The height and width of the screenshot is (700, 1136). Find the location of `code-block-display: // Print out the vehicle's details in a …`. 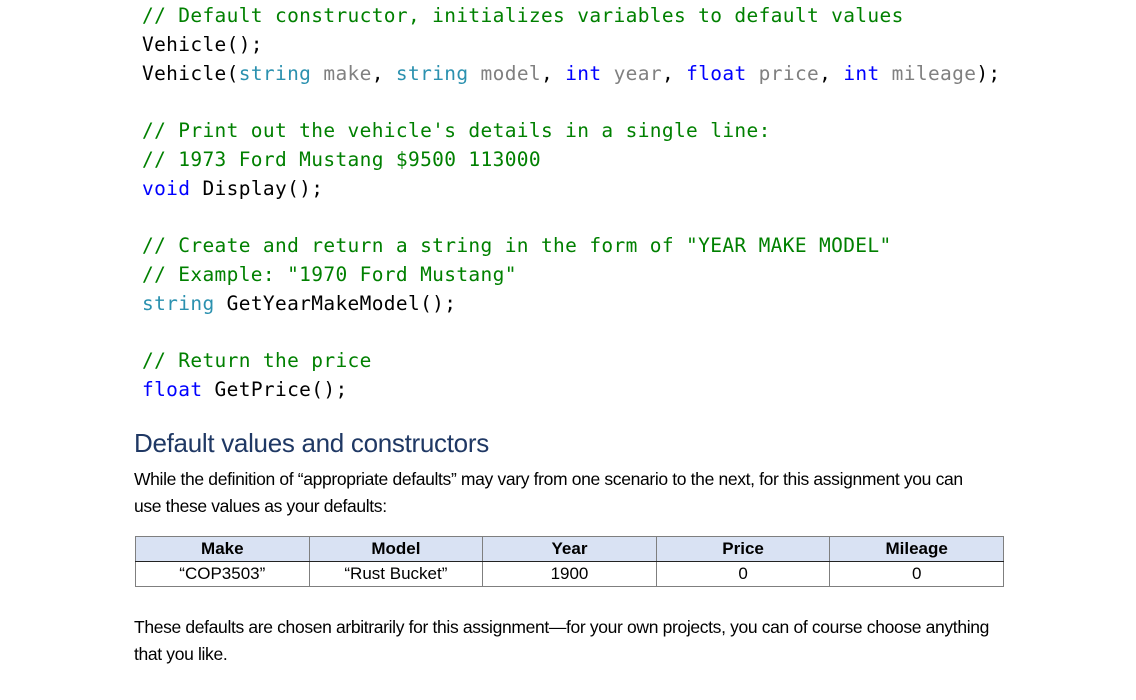

code-block-display: // Print out the vehicle's details in a … is located at coordinates (456, 159).